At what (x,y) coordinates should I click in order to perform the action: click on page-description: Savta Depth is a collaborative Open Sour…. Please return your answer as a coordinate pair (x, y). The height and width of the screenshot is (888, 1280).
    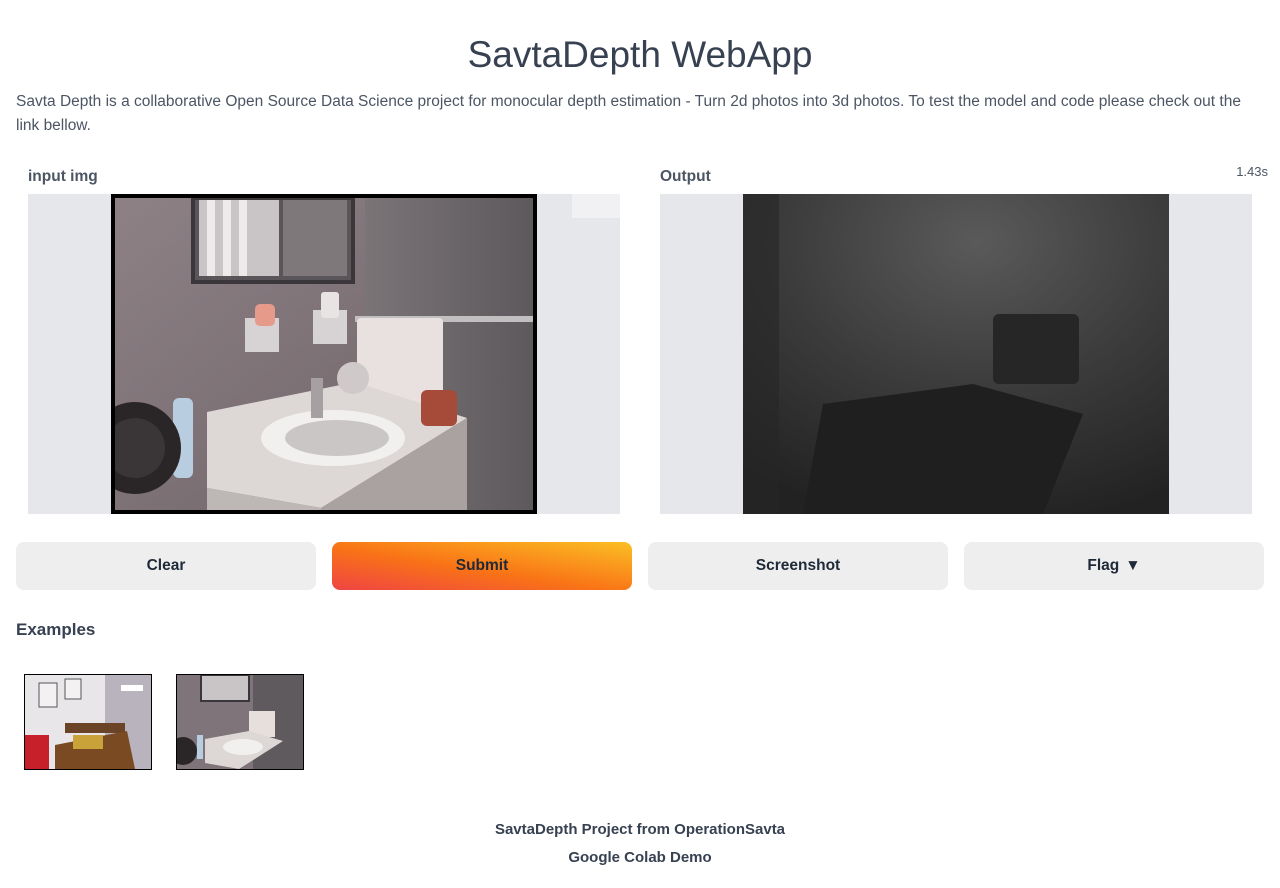
    Looking at the image, I should click on (628, 113).